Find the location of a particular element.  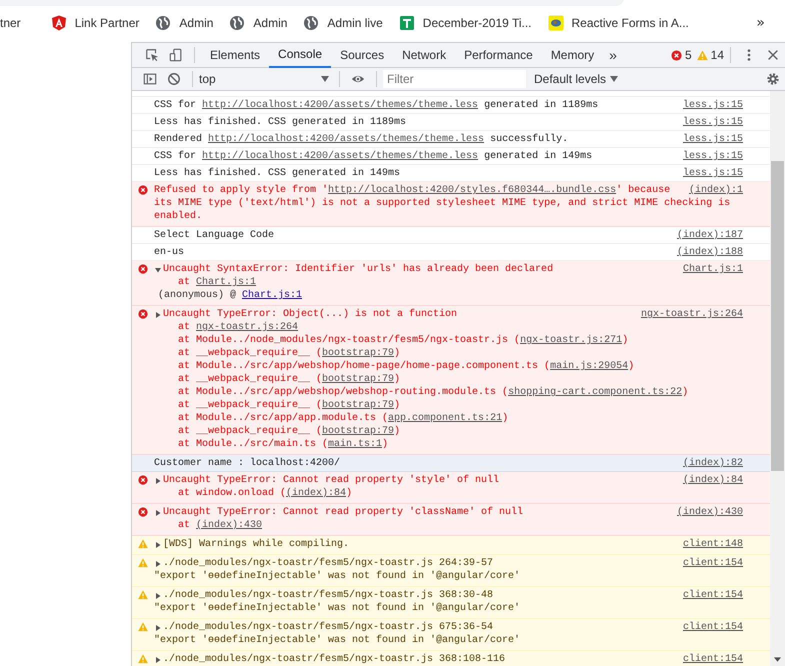

source-link: main.js:29054 is located at coordinates (589, 366).